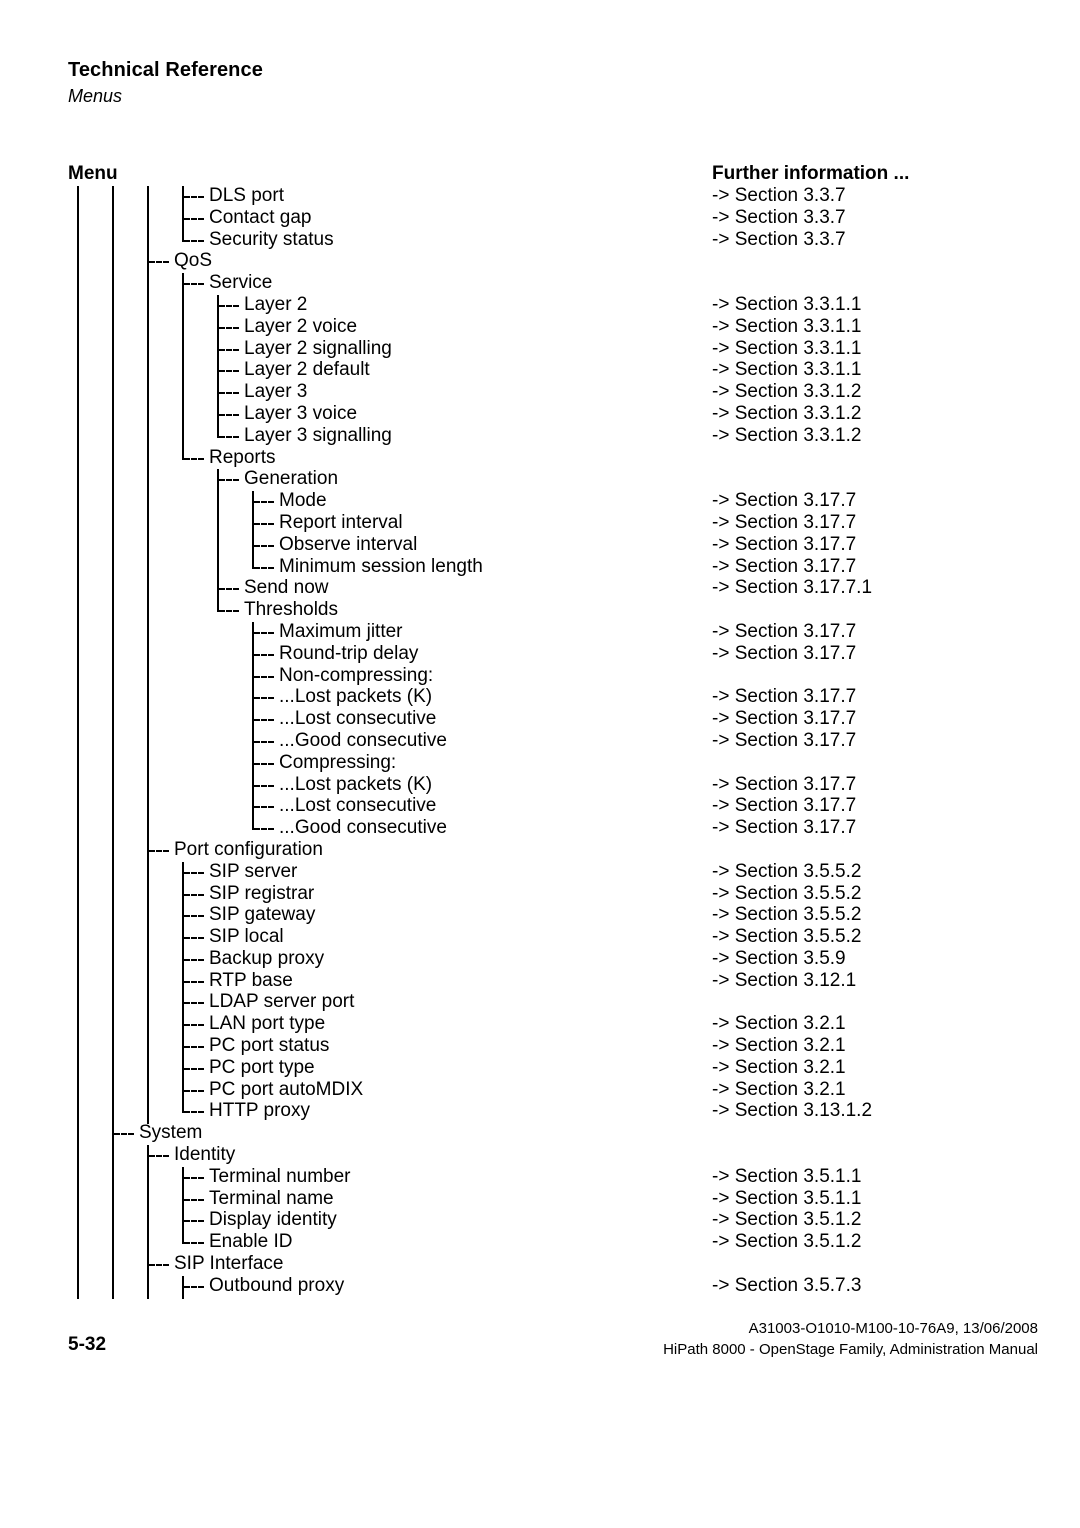 This screenshot has height=1528, width=1080. What do you see at coordinates (266, 959) in the screenshot?
I see `tree-item-label: Backup proxy` at bounding box center [266, 959].